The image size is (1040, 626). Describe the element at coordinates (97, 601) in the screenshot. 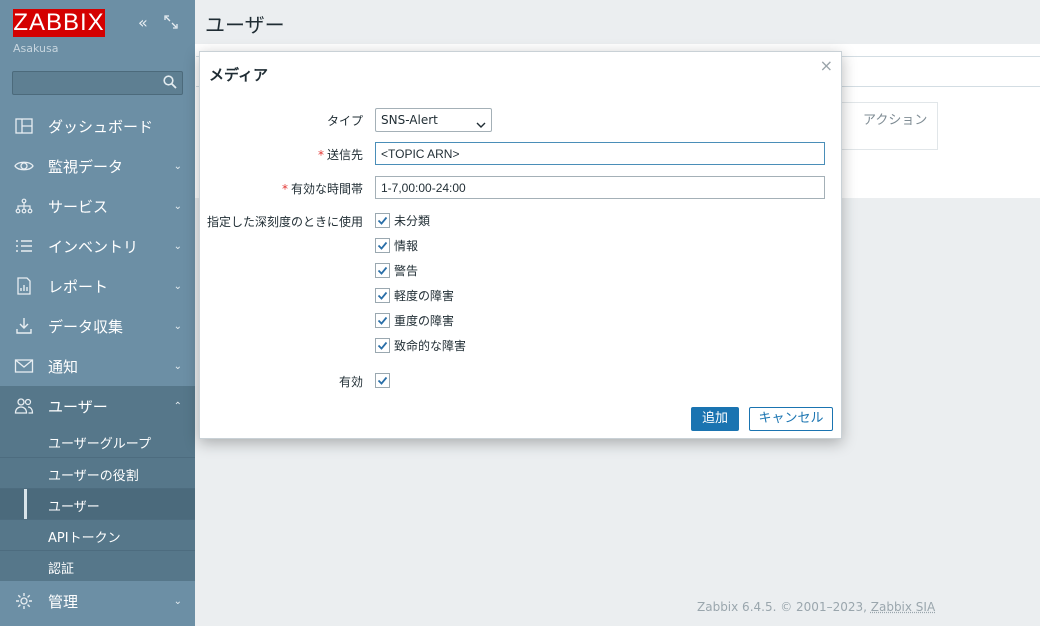

I see `sidebar-item-administration: 管理 ⌄` at that location.